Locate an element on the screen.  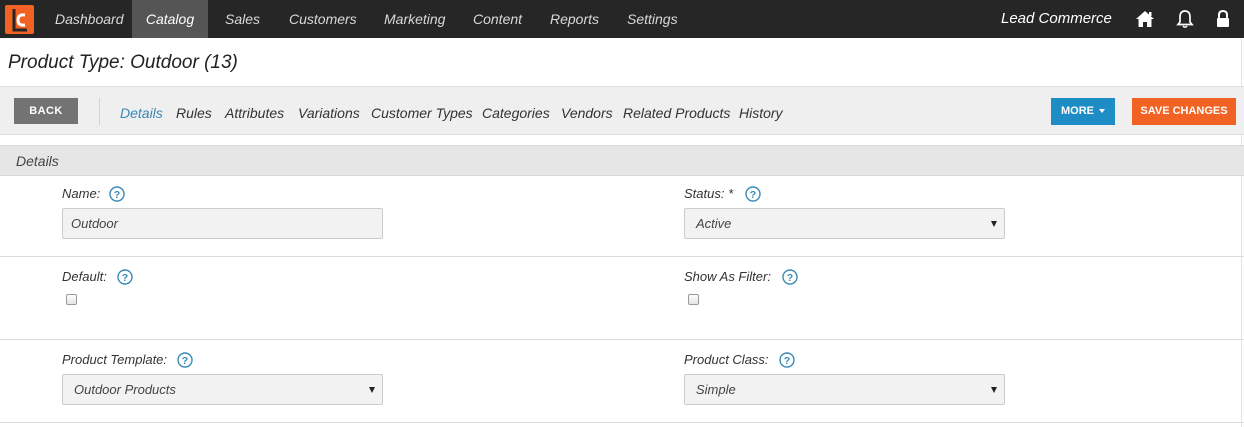
product-class-value: Simple is located at coordinates (716, 389).